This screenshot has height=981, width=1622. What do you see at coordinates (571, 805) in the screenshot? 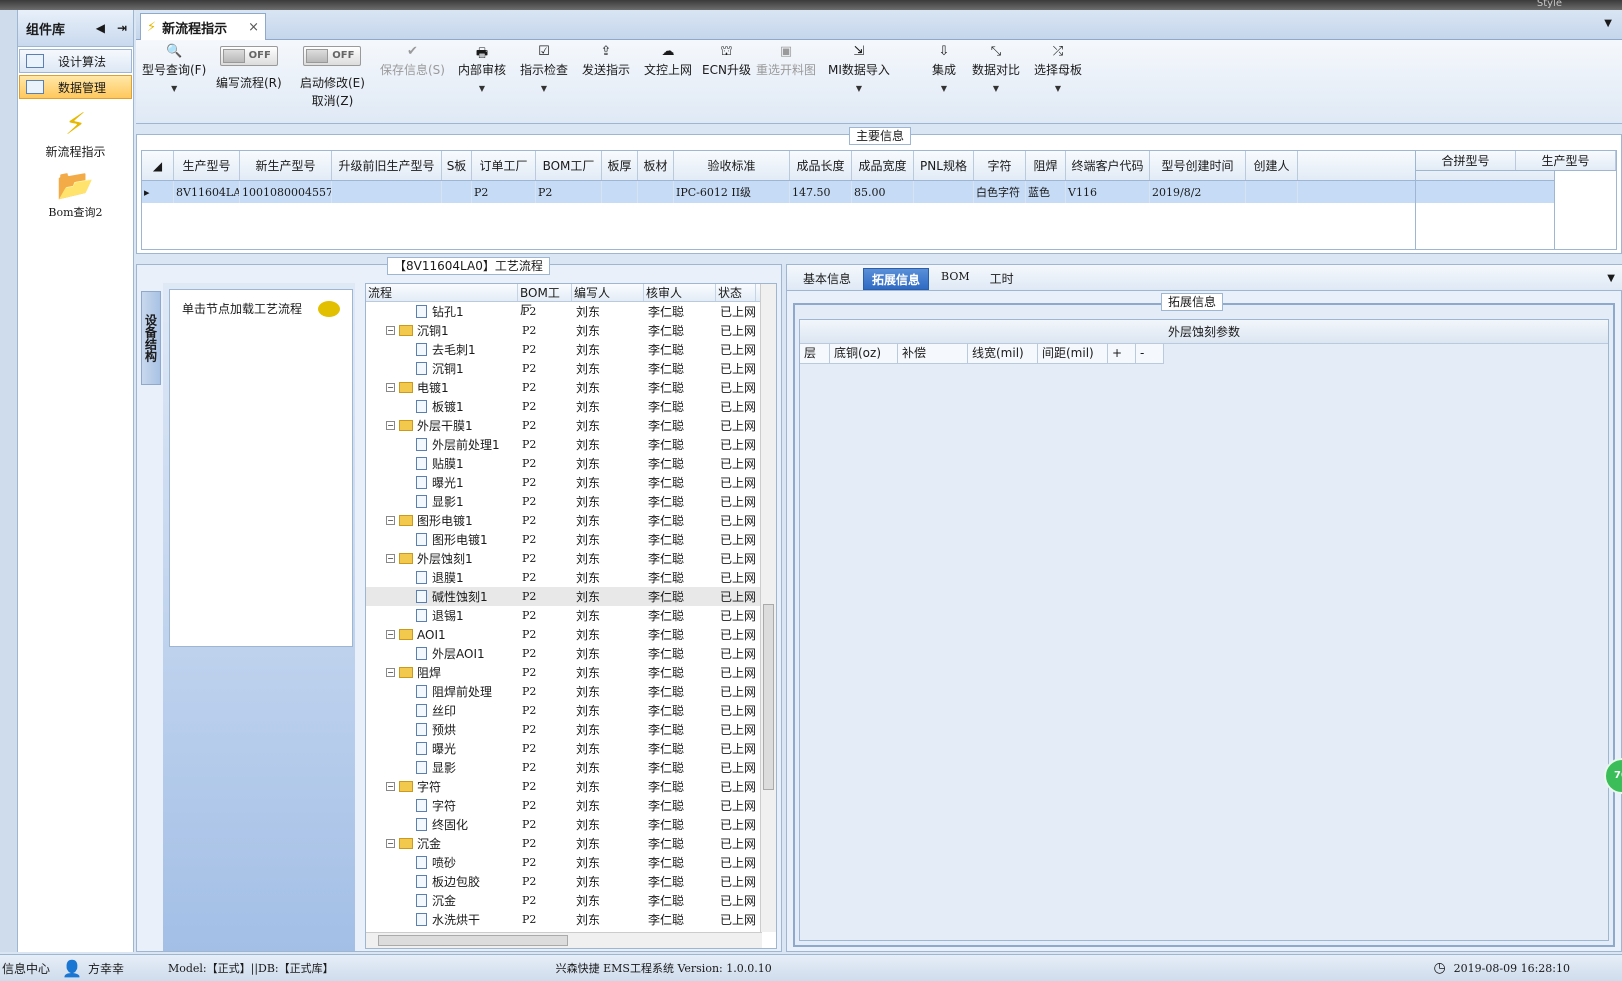
I see `tree-row: 字符 P2 刘东 李仁聪 已上网` at bounding box center [571, 805].